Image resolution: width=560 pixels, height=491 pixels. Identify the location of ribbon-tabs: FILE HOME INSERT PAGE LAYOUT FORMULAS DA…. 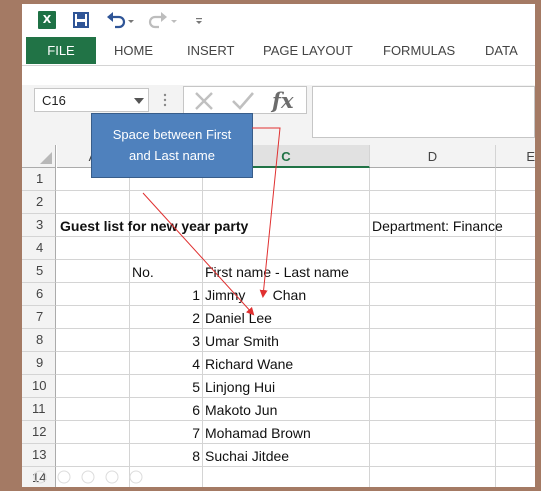
(278, 51).